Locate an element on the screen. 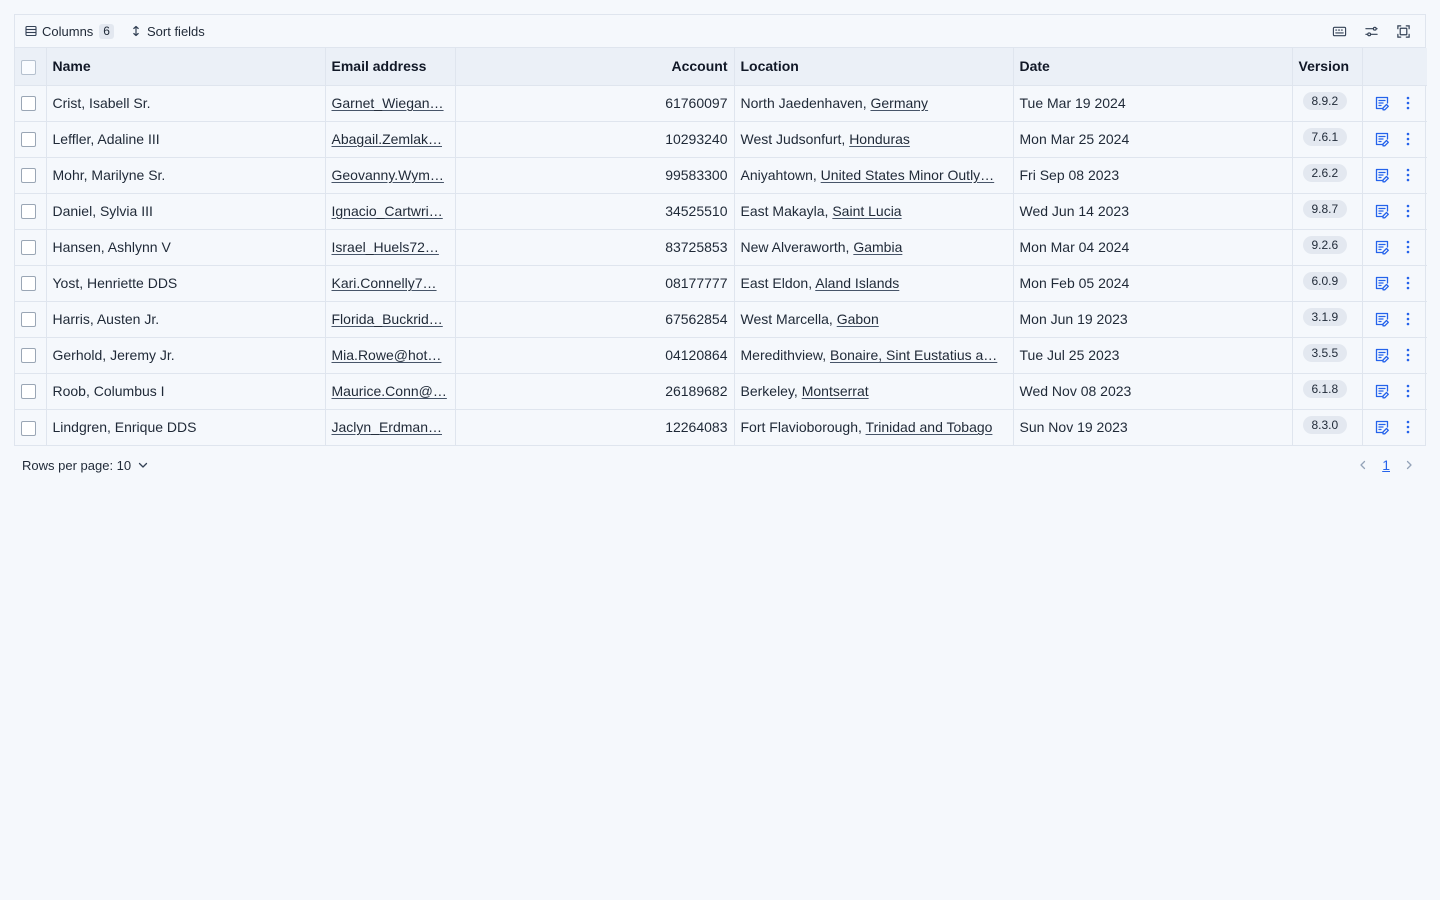  version-badge: 9.2.6 is located at coordinates (1325, 245).